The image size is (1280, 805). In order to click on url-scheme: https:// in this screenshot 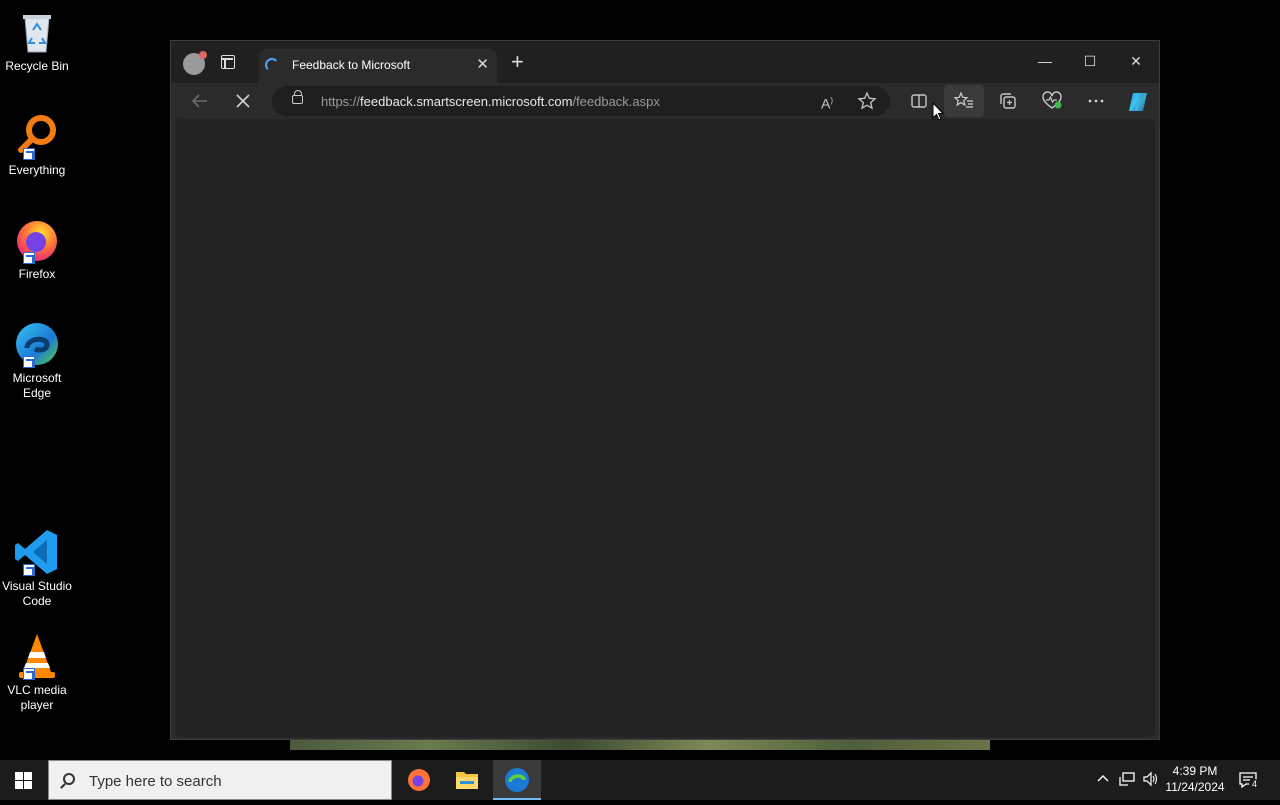, I will do `click(341, 101)`.